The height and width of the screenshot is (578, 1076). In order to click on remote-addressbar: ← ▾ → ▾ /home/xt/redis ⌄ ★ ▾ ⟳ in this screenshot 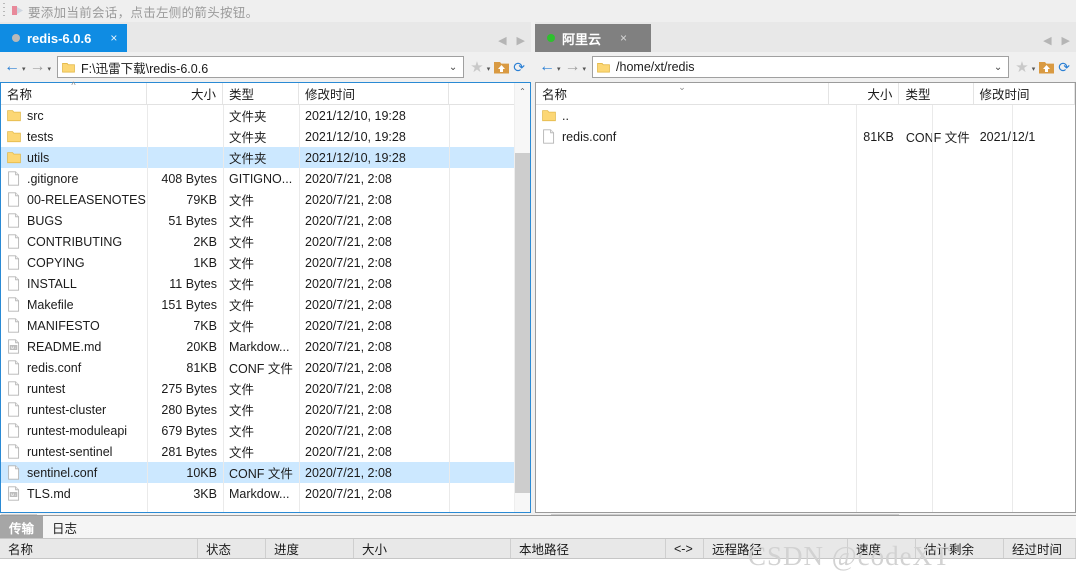, I will do `click(805, 67)`.